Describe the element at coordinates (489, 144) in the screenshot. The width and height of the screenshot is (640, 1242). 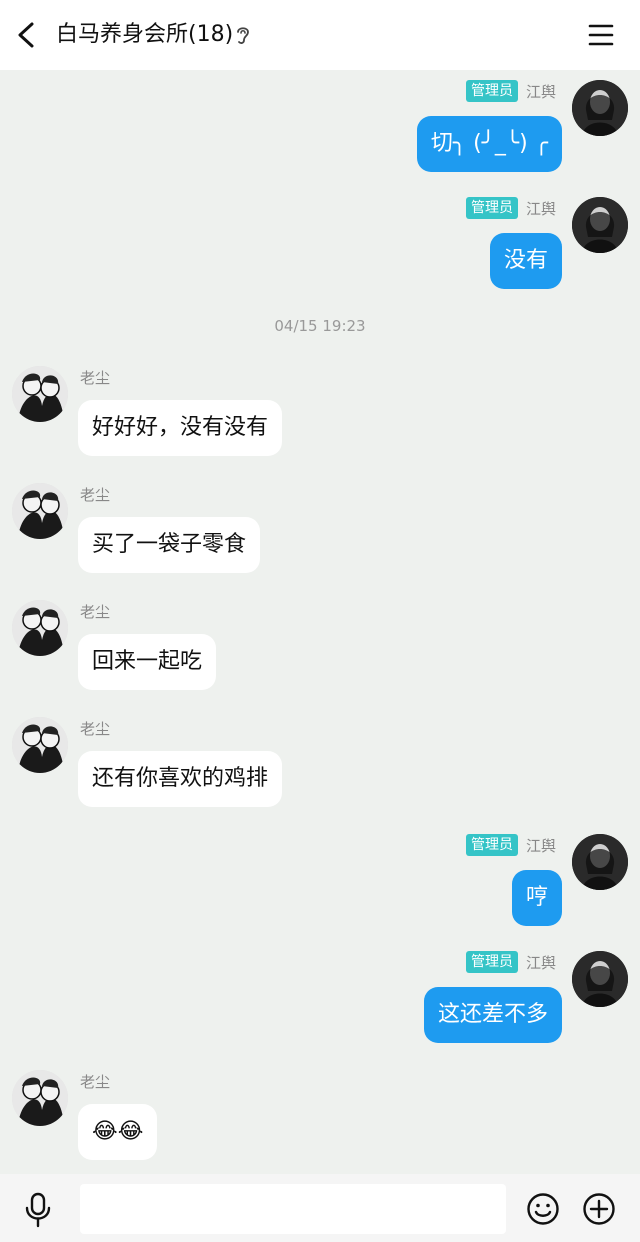
I see `message-bubble: 切╮ (╯_╰) ╭` at that location.